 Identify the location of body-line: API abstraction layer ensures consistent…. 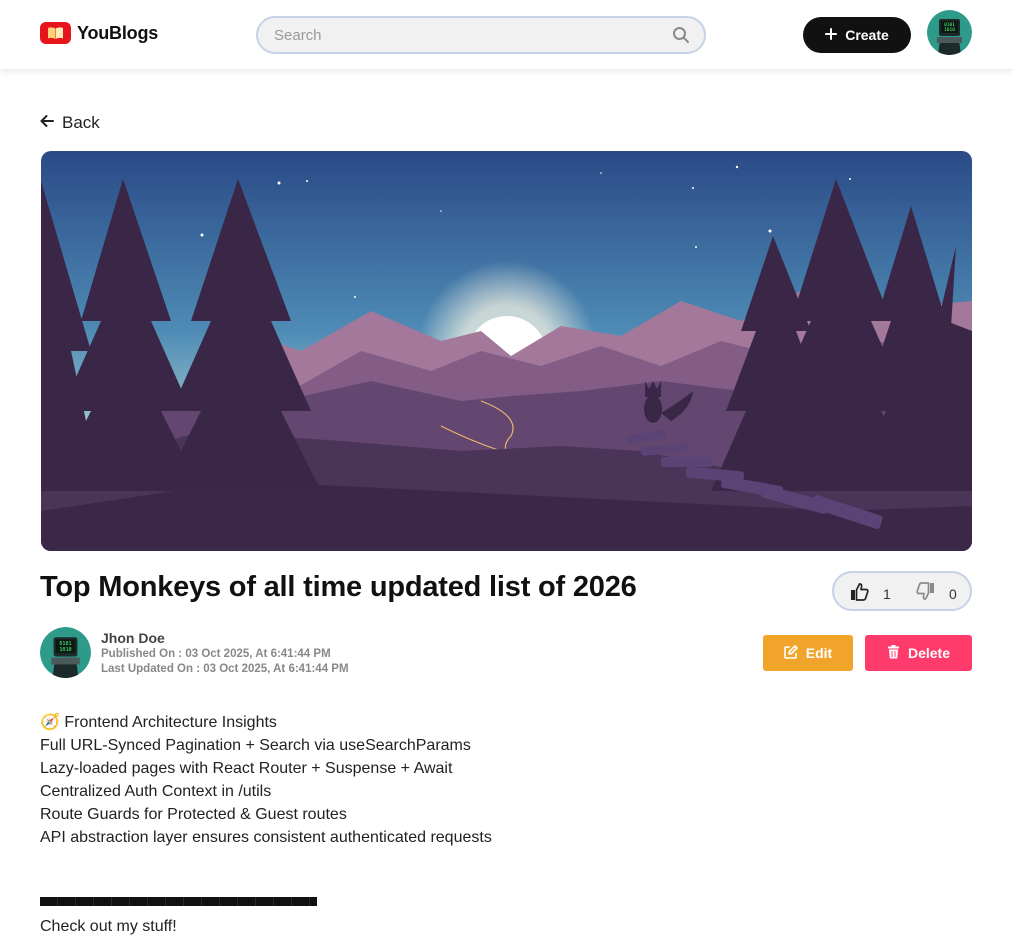
(266, 837).